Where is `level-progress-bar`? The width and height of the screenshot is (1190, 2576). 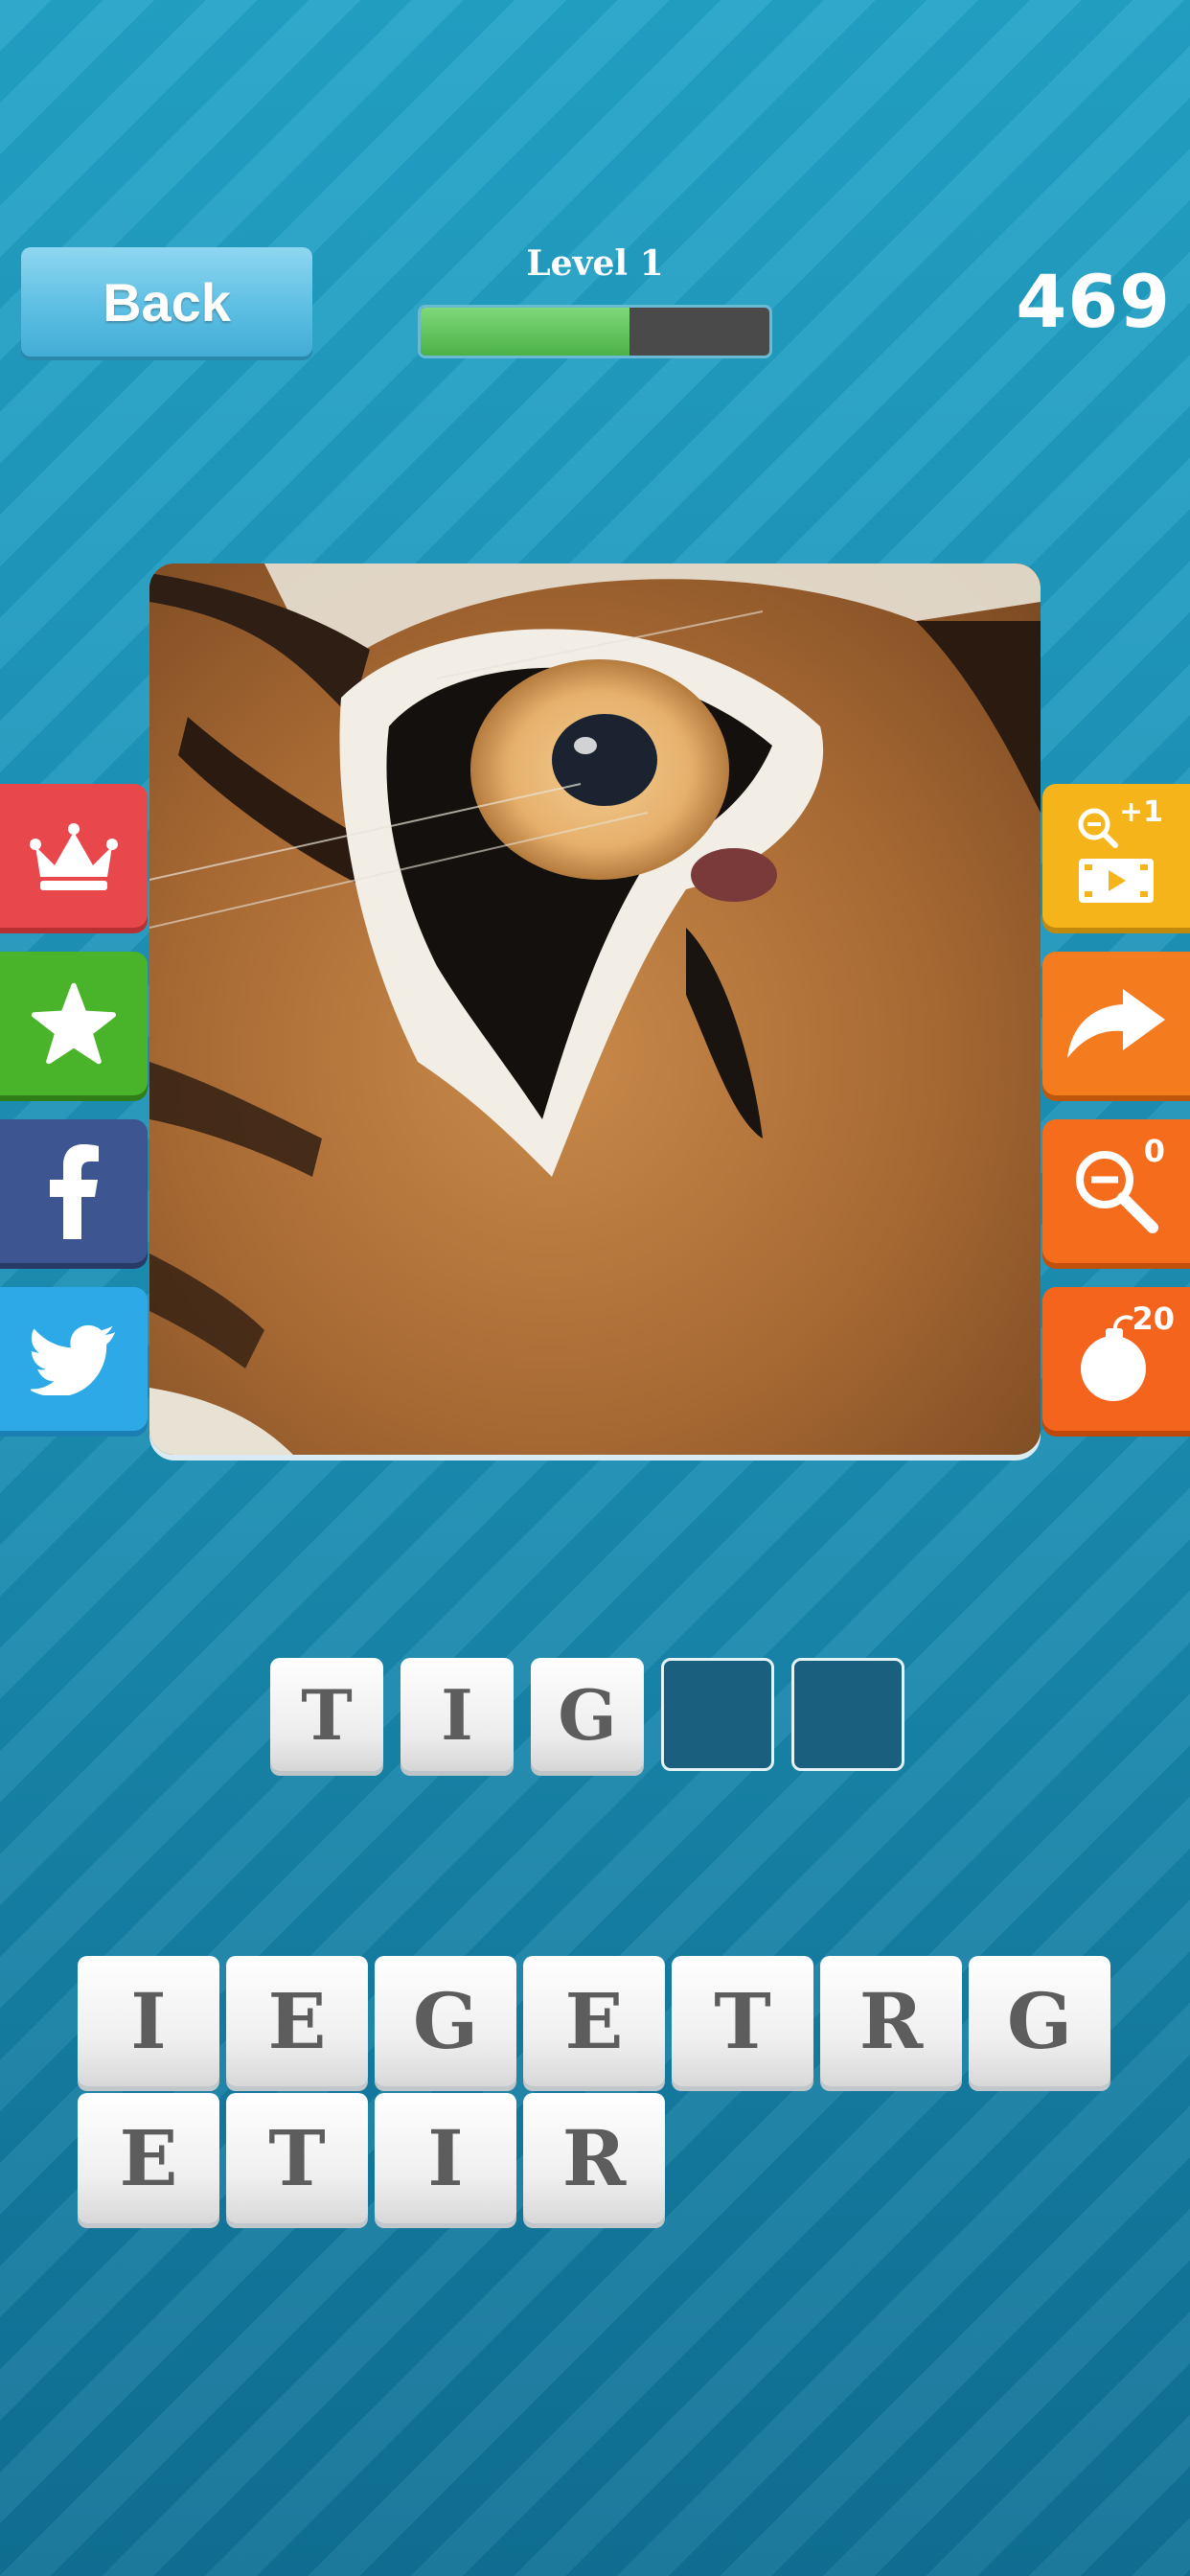 level-progress-bar is located at coordinates (595, 331).